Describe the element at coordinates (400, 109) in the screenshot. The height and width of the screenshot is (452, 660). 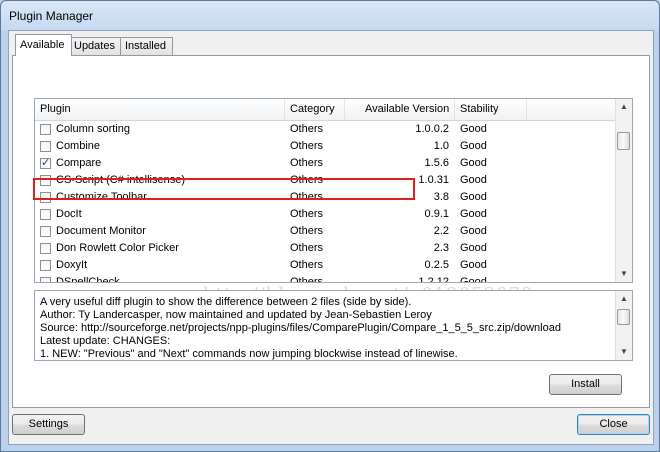
I see `column-header-version: Available Version` at that location.